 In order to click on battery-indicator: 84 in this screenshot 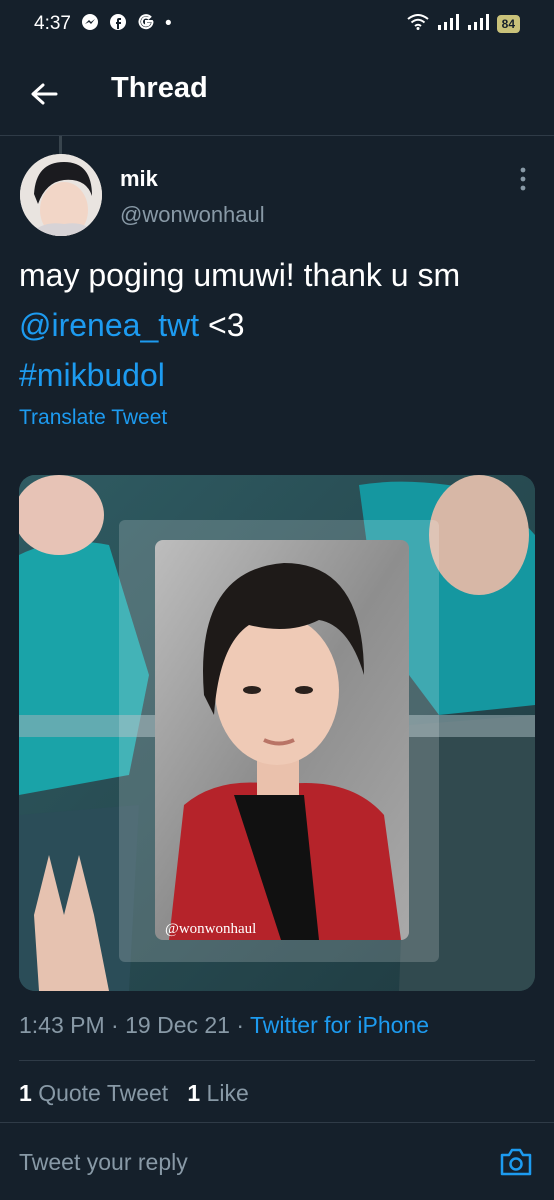, I will do `click(508, 24)`.